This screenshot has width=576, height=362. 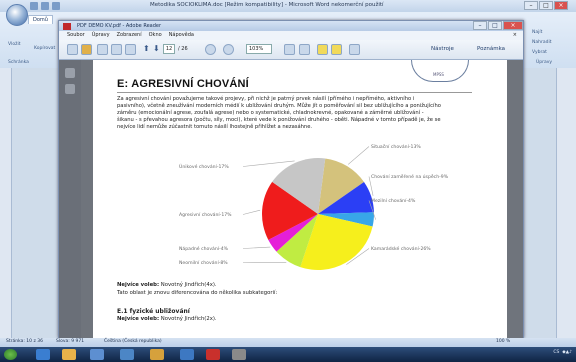 I want to click on reader-close-icon: ×, so click(x=513, y=25).